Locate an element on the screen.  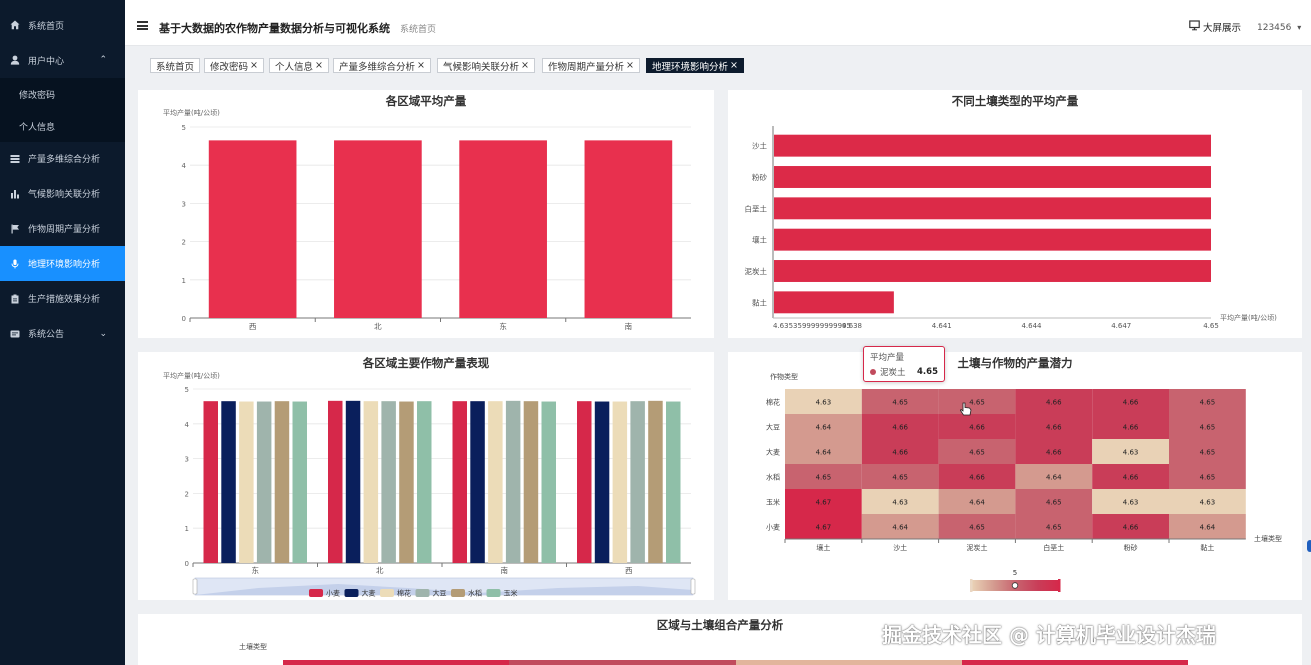
sidebar-item-crop-cycle-analysis: 作物周期产量分析 is located at coordinates (62, 228).